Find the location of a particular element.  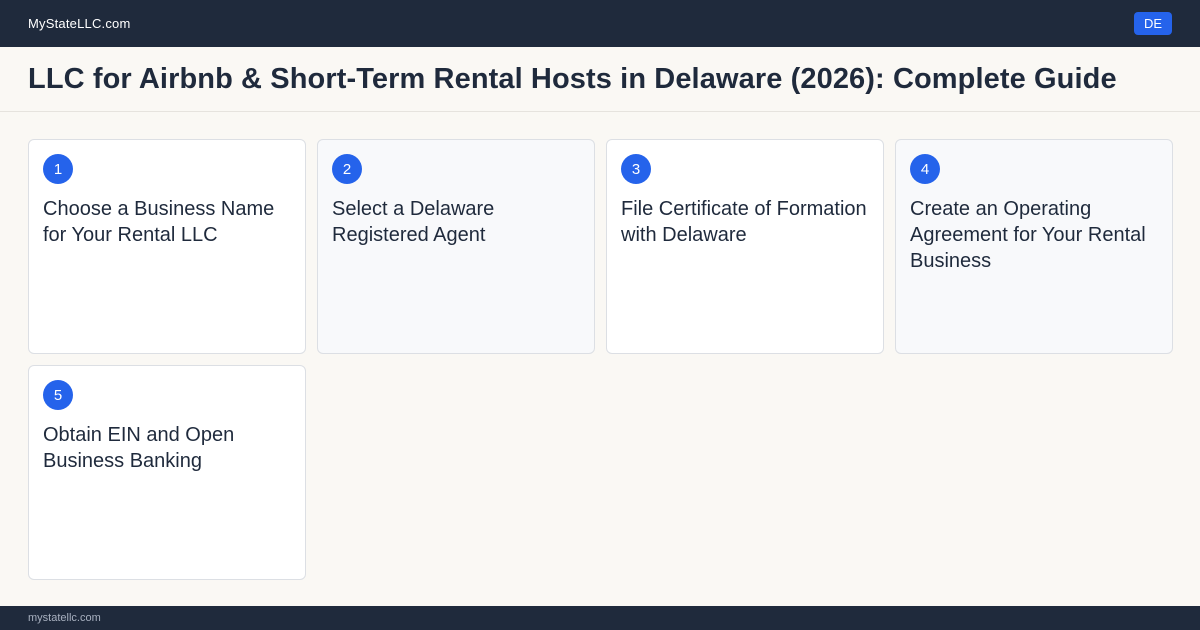

step-number-badge: 4 is located at coordinates (925, 169).